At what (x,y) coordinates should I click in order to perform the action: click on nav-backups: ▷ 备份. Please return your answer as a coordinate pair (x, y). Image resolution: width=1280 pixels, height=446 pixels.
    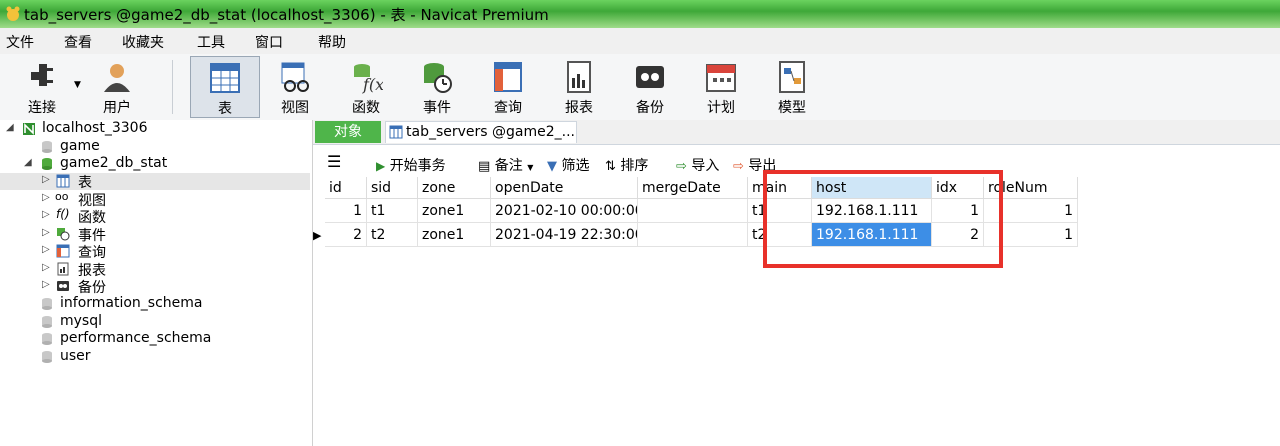
    Looking at the image, I should click on (155, 287).